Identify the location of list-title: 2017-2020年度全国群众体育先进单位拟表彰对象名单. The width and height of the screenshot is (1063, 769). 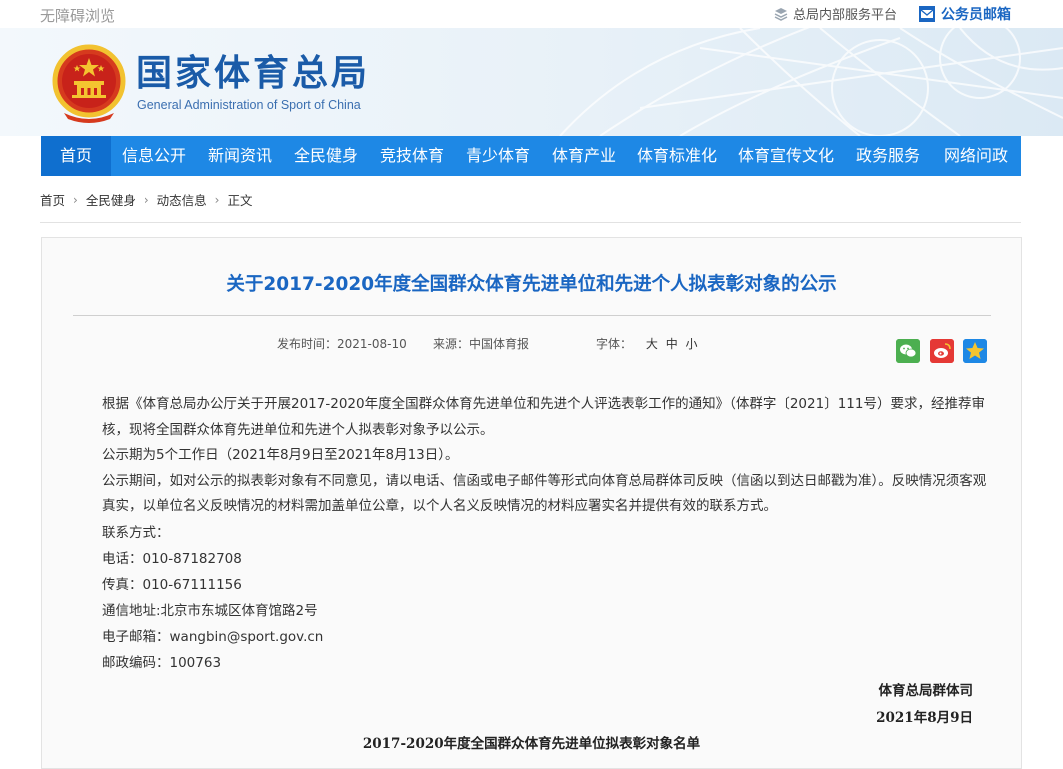
(531, 744).